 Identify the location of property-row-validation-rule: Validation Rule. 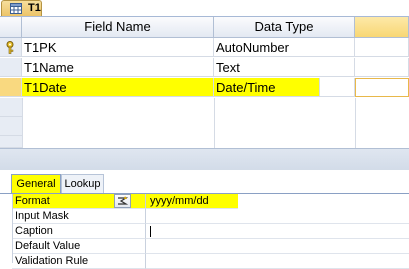
(204, 261).